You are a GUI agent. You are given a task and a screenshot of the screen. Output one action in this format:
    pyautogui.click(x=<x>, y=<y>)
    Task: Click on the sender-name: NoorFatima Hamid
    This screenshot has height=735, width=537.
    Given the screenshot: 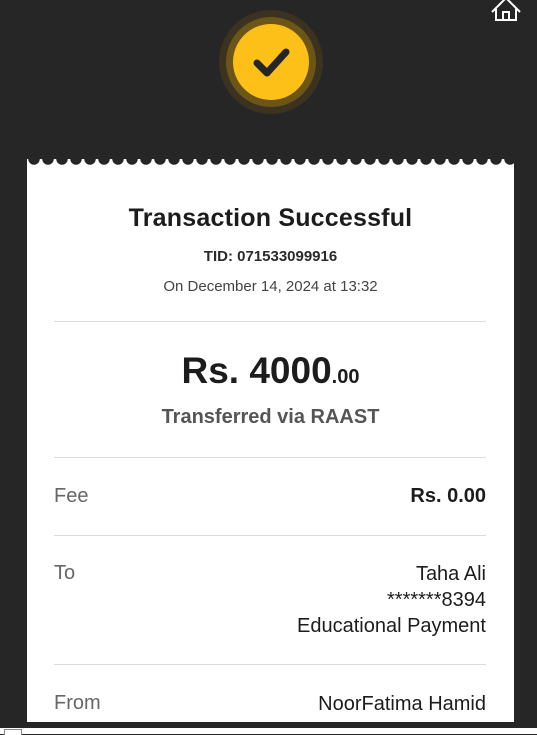 What is the action you would take?
    pyautogui.click(x=402, y=704)
    